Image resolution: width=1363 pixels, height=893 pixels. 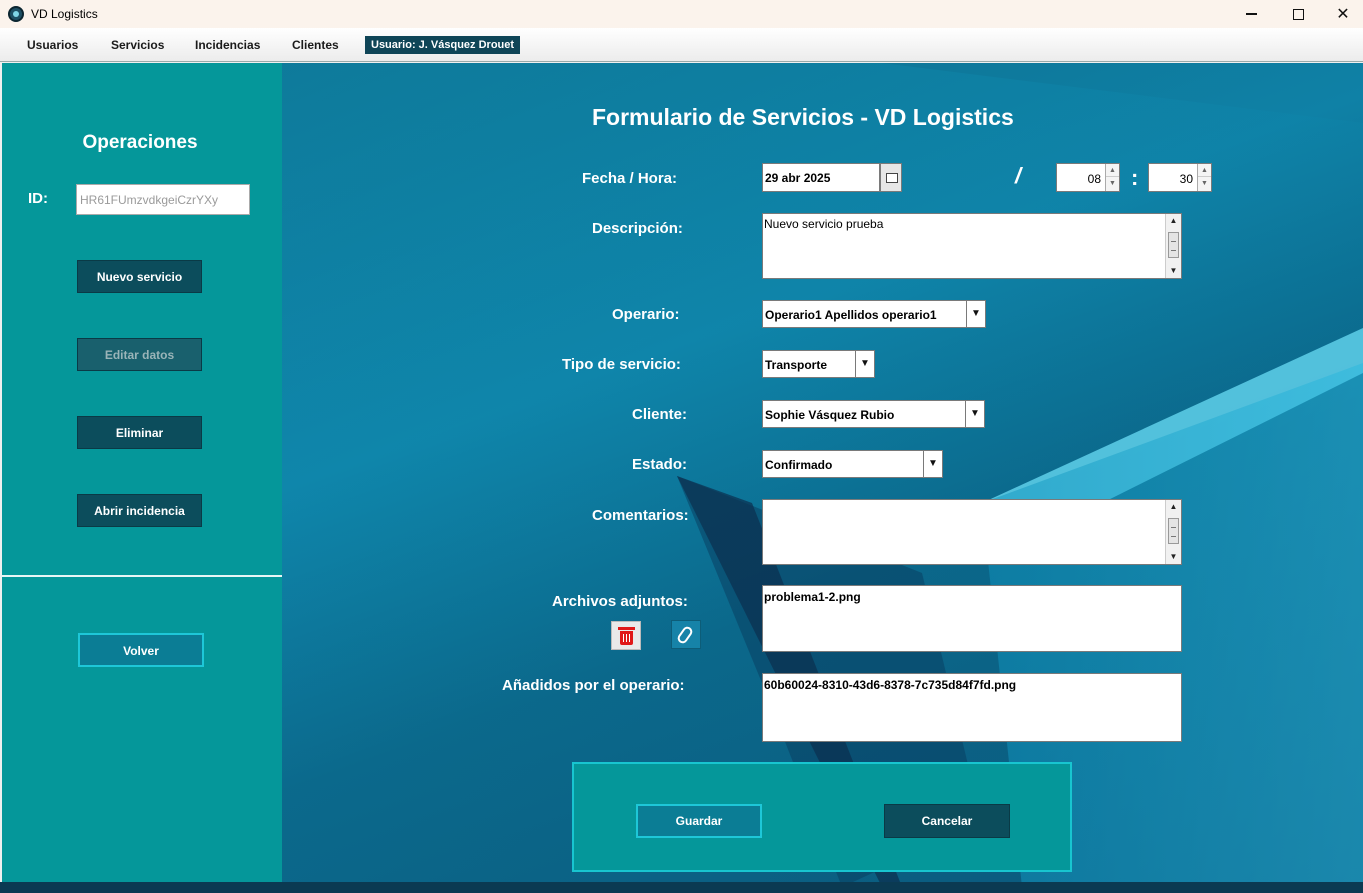 I want to click on minimize-button, so click(x=1251, y=14).